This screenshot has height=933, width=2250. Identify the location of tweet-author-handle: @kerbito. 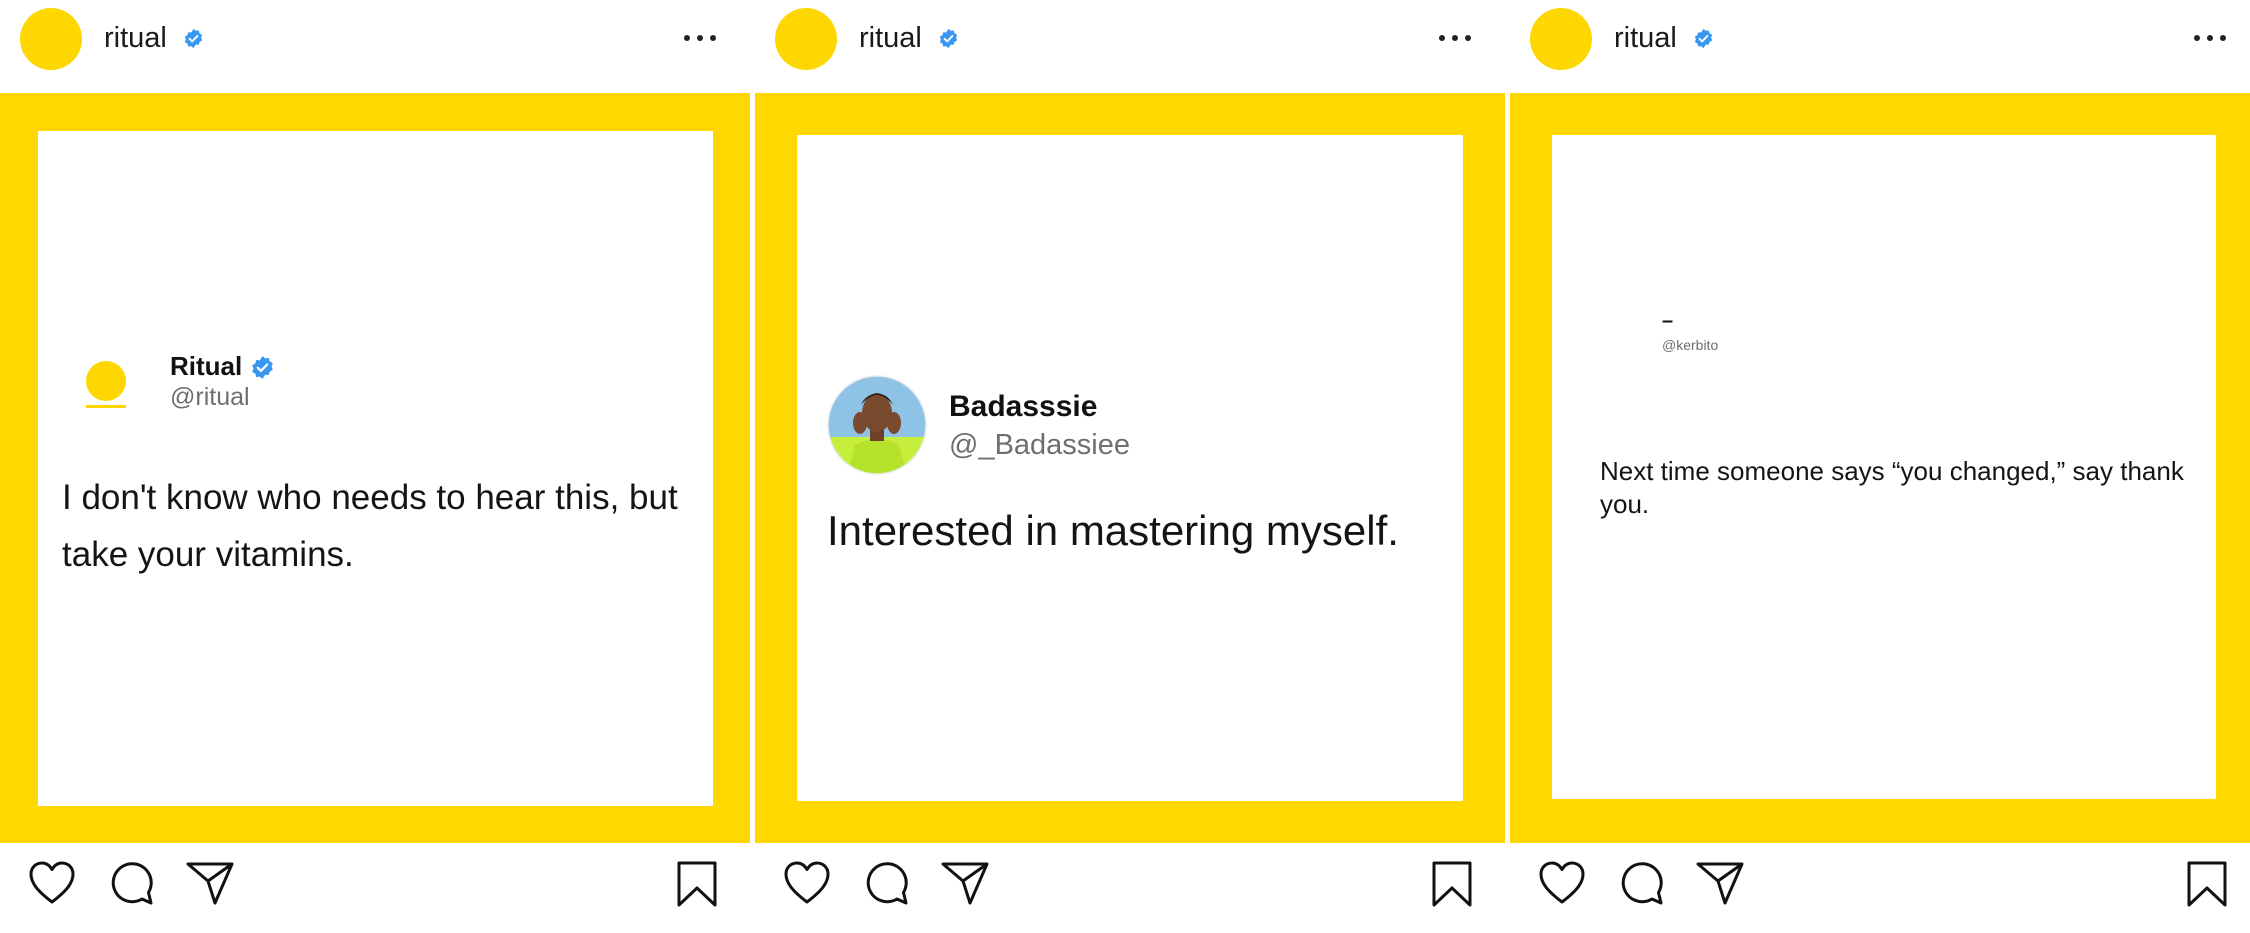
(1690, 345).